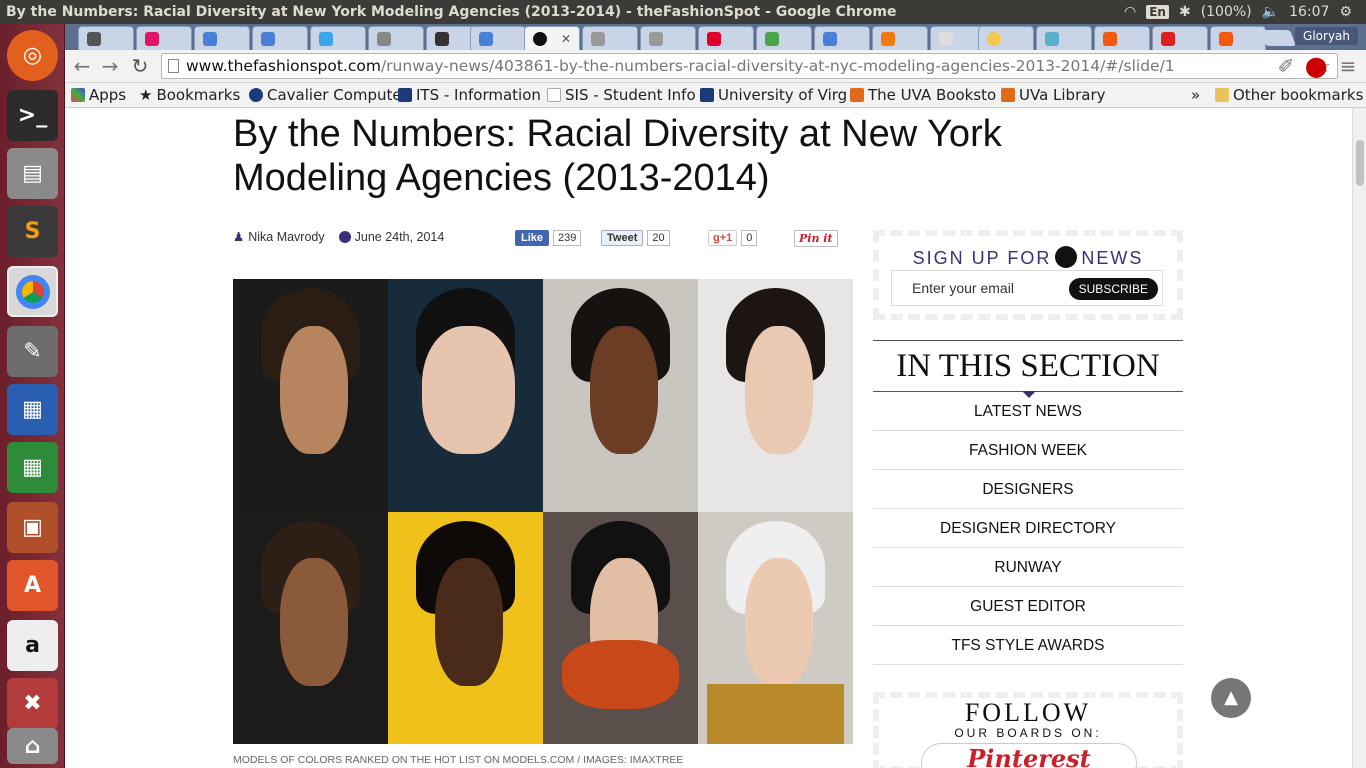 The image size is (1366, 768). What do you see at coordinates (469, 95) in the screenshot?
I see `bookmark-item: ITS - Information` at bounding box center [469, 95].